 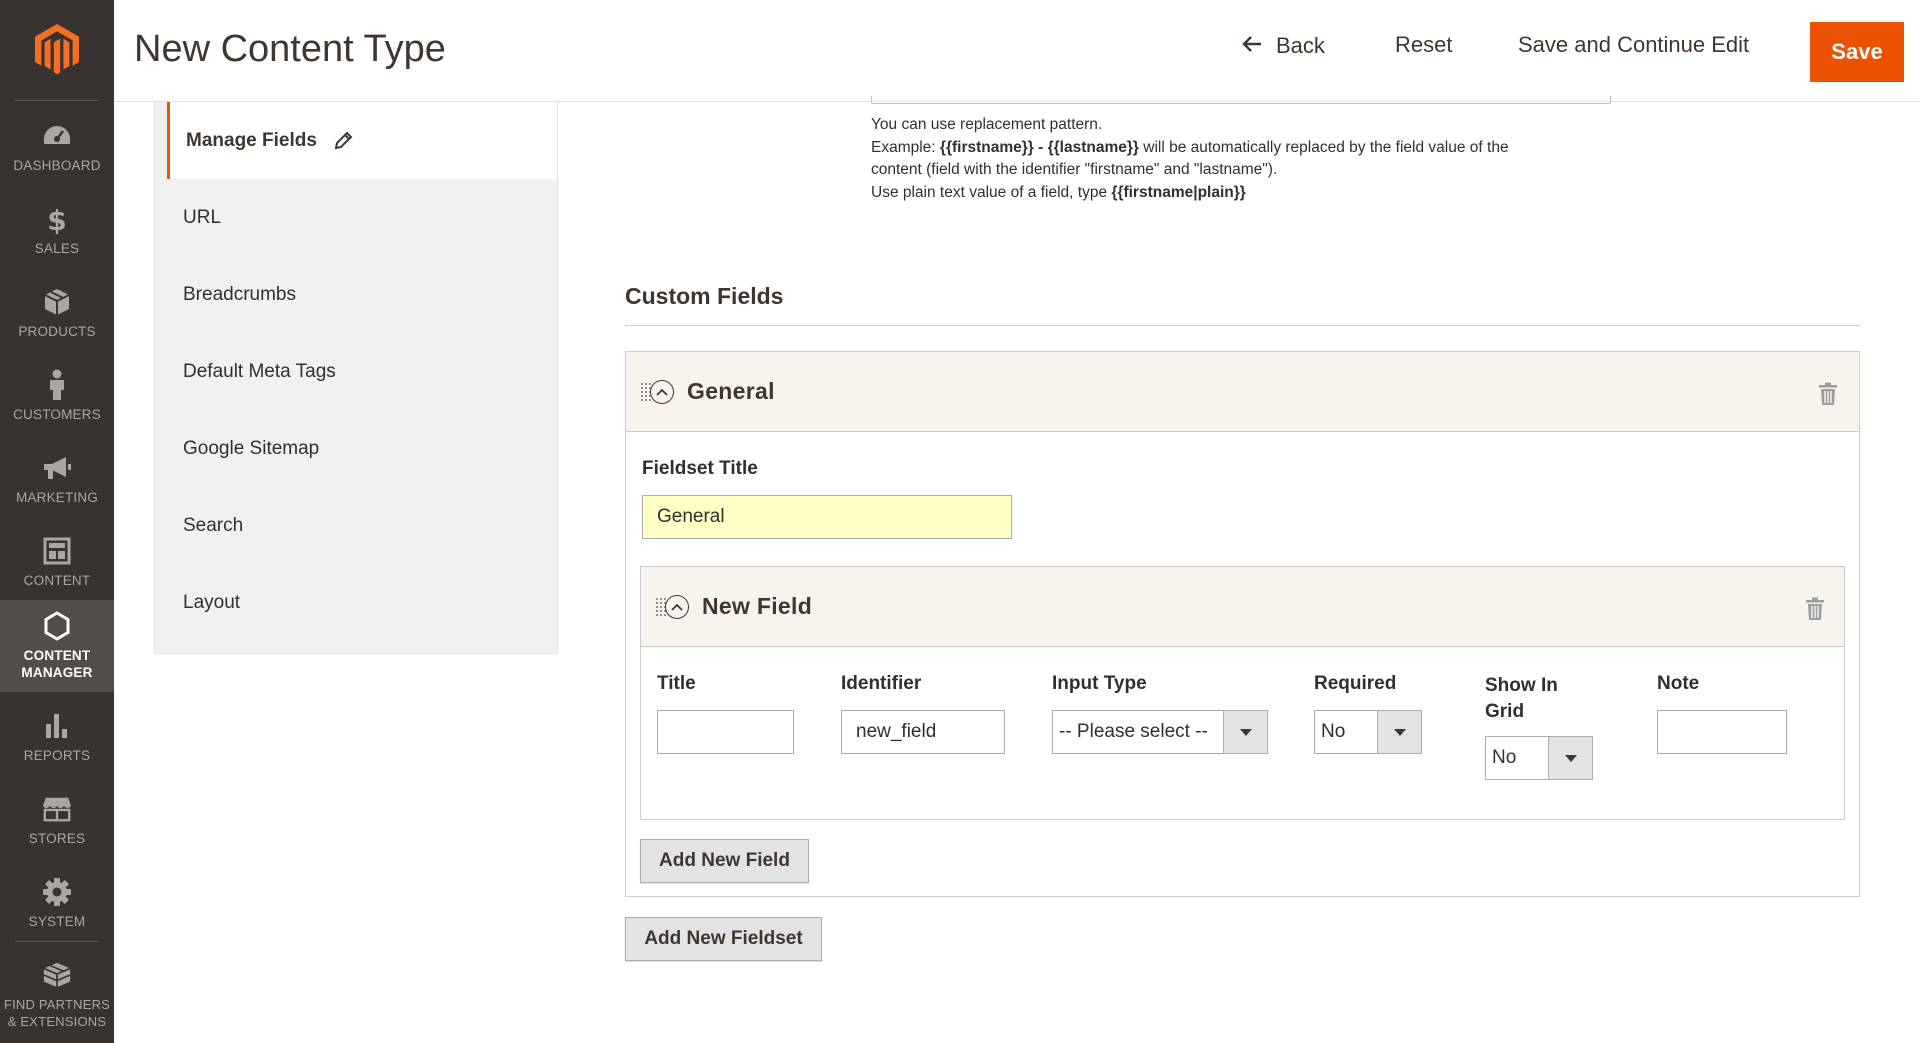 I want to click on show-in-grid-select: No, so click(x=1539, y=758).